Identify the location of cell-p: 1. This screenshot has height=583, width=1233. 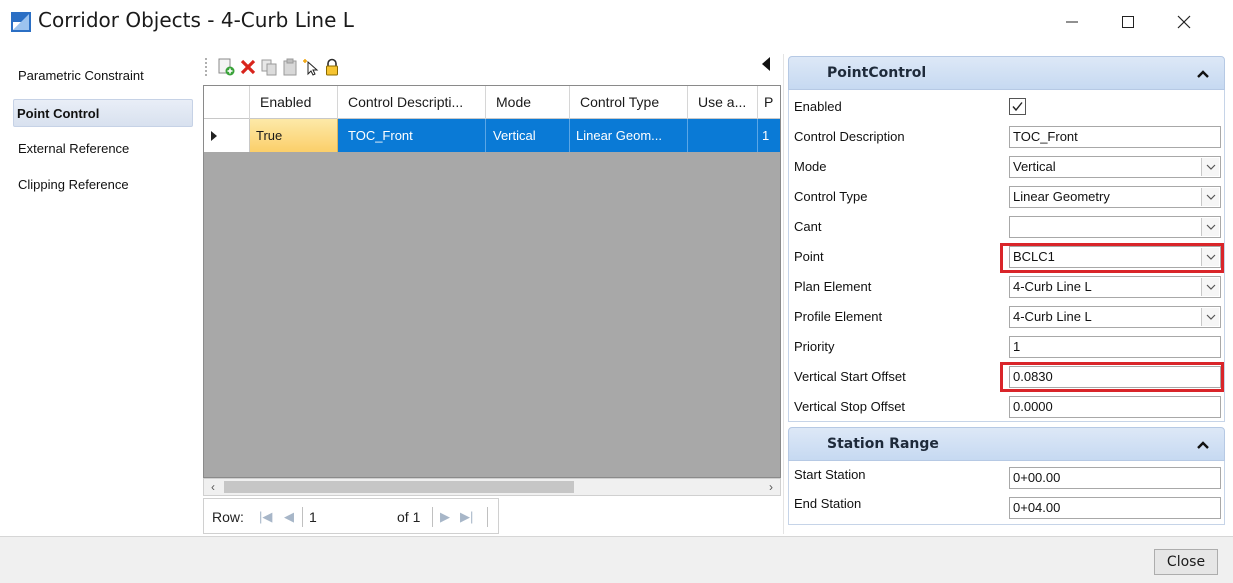
(769, 135).